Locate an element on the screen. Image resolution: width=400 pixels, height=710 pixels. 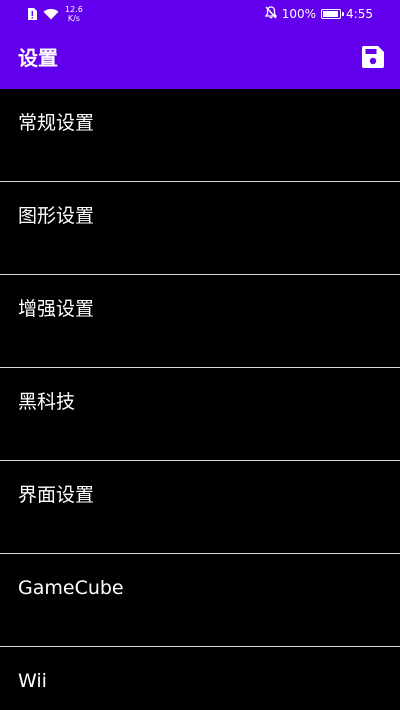
battery-icon is located at coordinates (333, 14).